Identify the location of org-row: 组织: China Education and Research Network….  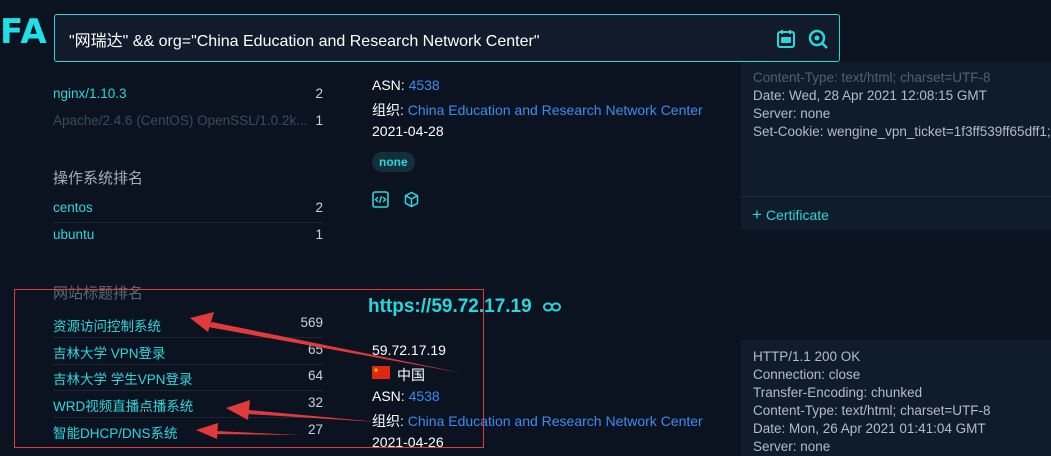
(537, 110).